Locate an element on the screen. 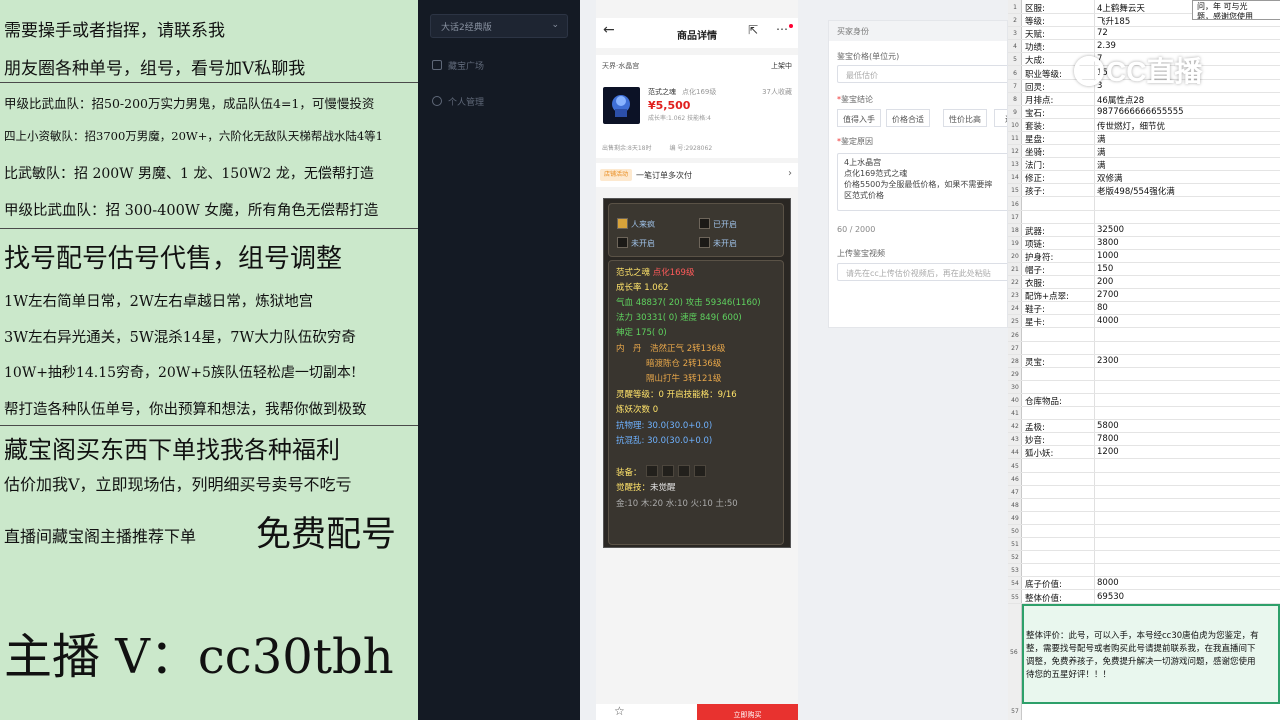 Image resolution: width=1280 pixels, height=720 pixels. sheet-row: 25 星卡: 4000 is located at coordinates (1144, 322).